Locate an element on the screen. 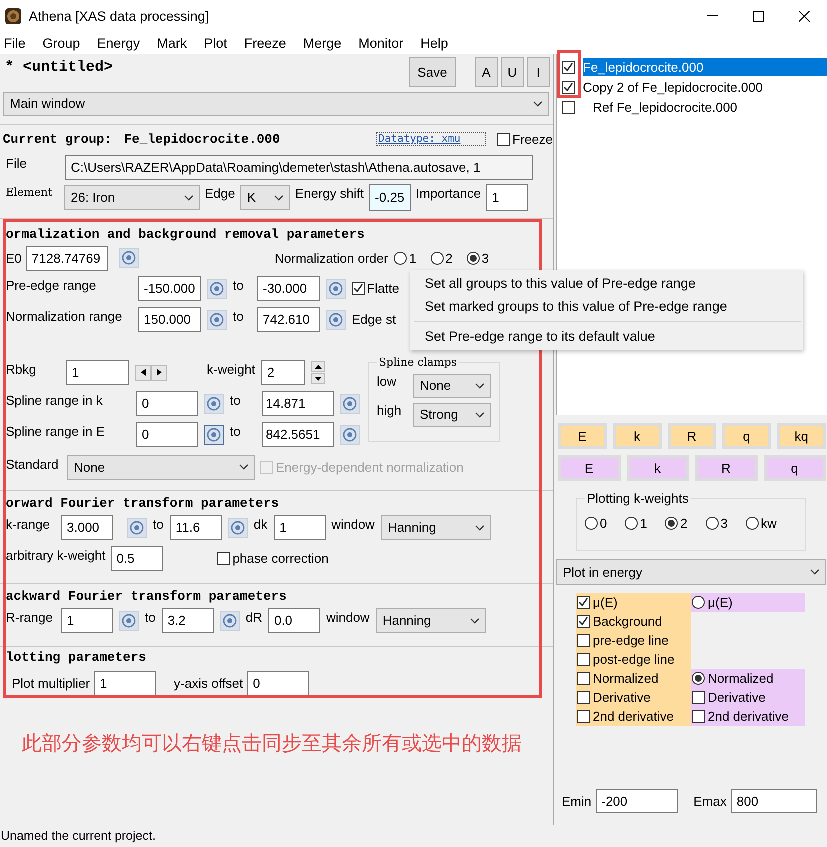  datatype-link: Datatype: xmu is located at coordinates (431, 139).